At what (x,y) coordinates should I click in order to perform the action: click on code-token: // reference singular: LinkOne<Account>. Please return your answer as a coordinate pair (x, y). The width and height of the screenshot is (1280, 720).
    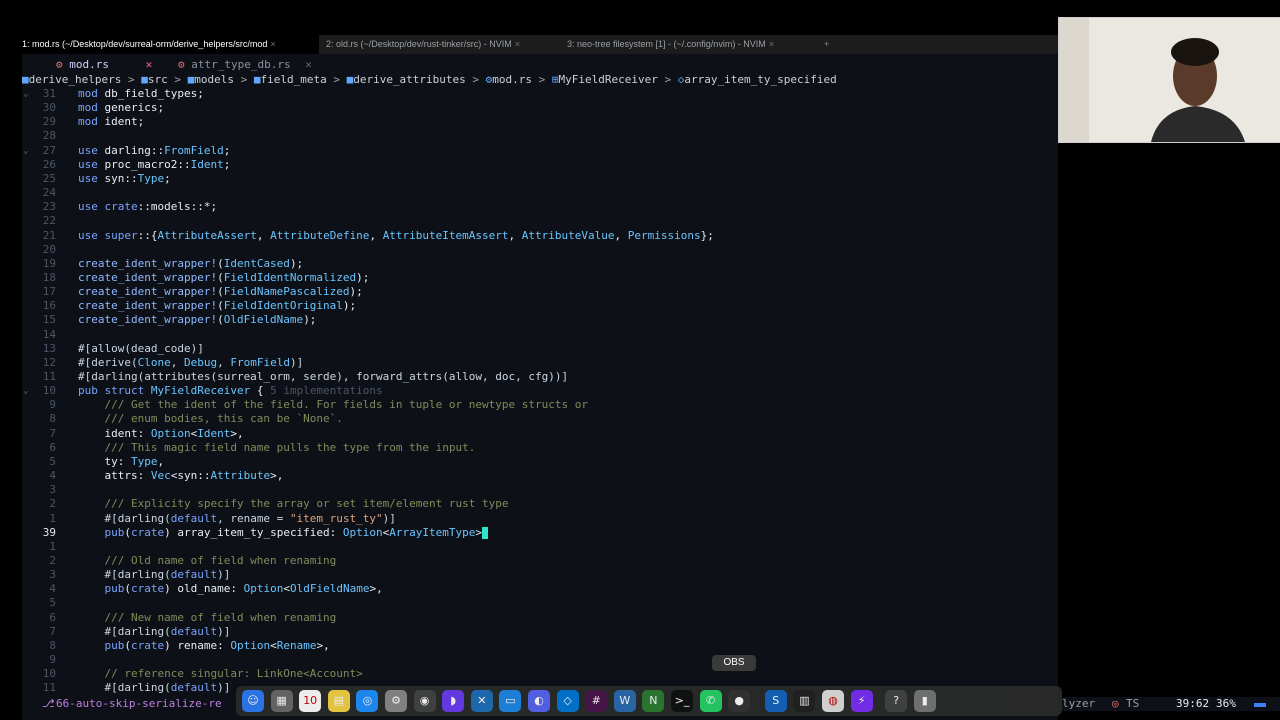
    Looking at the image, I should click on (220, 674).